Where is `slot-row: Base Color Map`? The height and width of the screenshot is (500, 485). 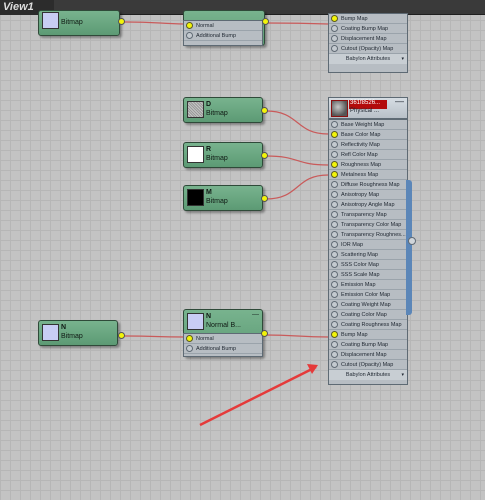
slot-row: Base Color Map is located at coordinates (368, 135).